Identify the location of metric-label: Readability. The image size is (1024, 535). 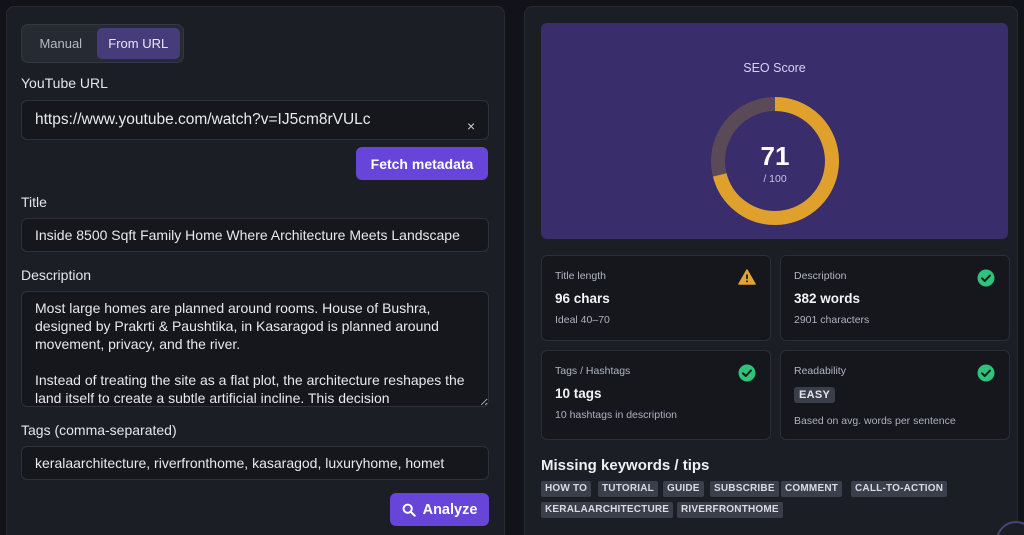
(820, 371).